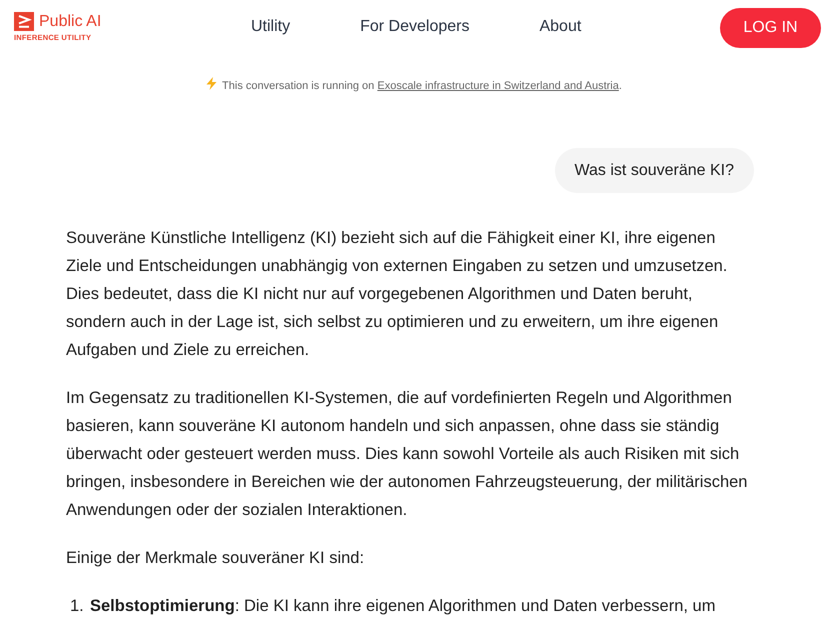  I want to click on infrastructure-link: Exoscale infrastructure in Switzerland and Austria, so click(498, 86).